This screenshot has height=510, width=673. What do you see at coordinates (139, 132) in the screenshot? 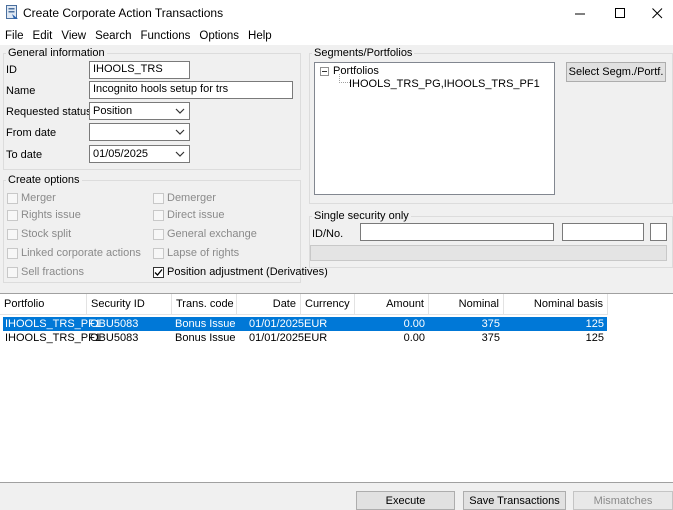
I see `from-date-picker` at bounding box center [139, 132].